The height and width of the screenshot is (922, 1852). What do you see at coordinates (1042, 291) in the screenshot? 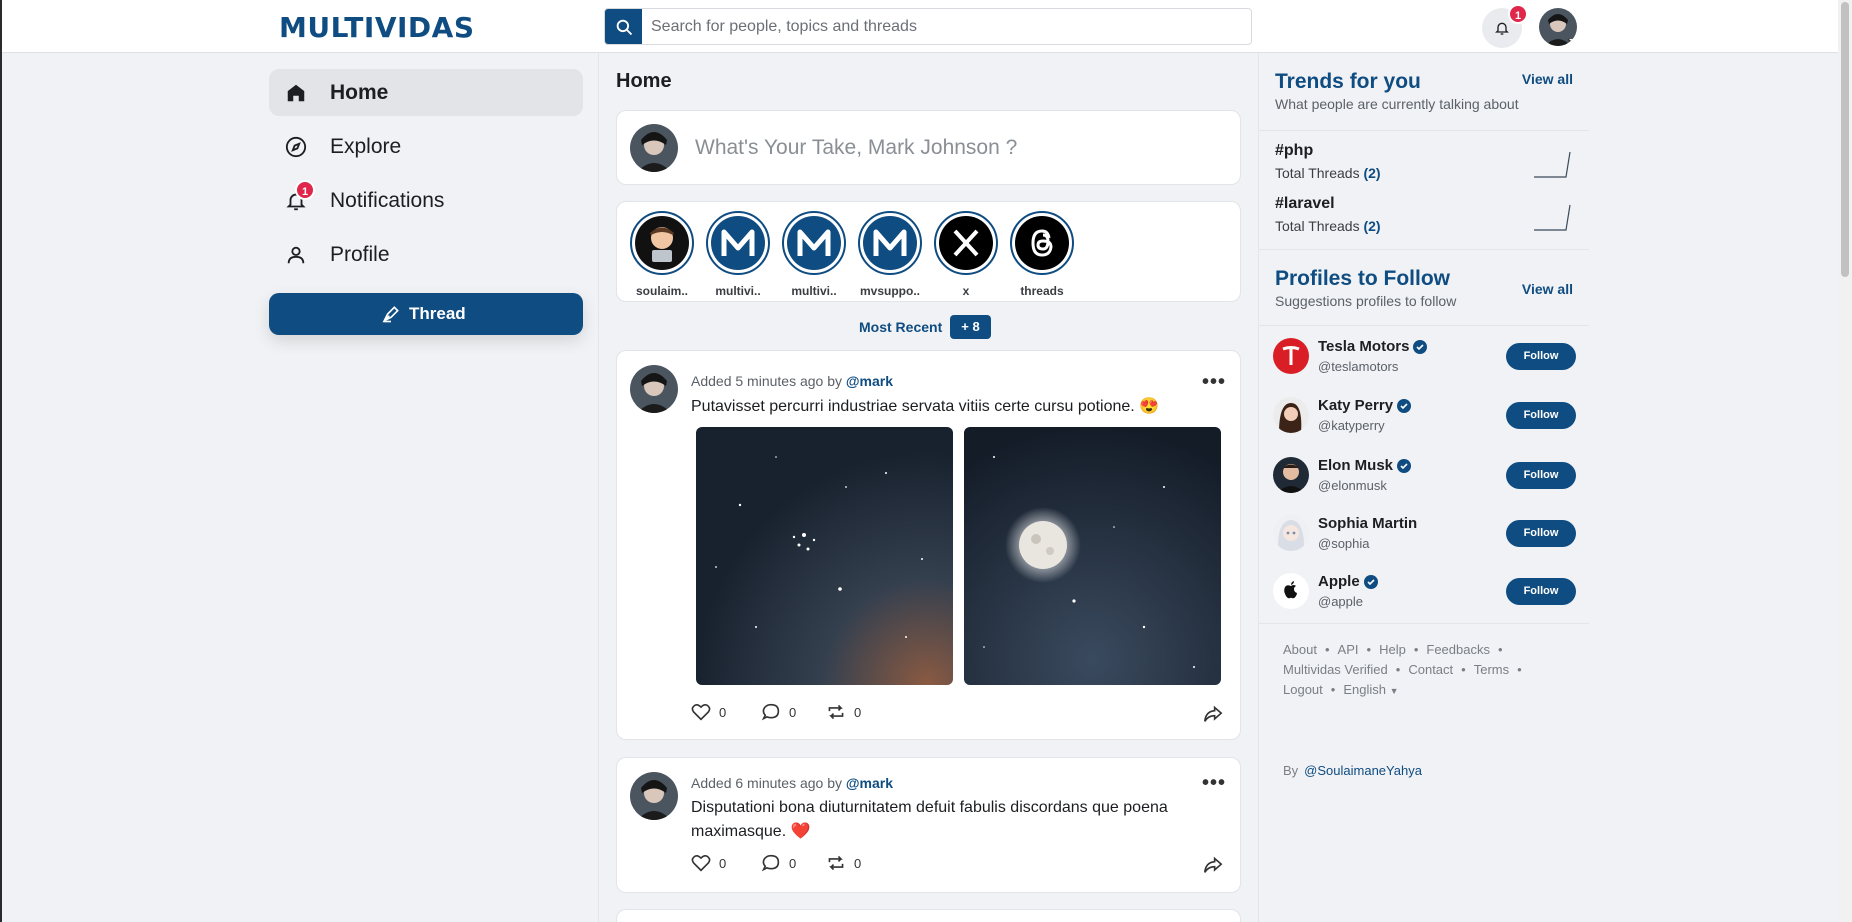
I see `story-name: threads` at bounding box center [1042, 291].